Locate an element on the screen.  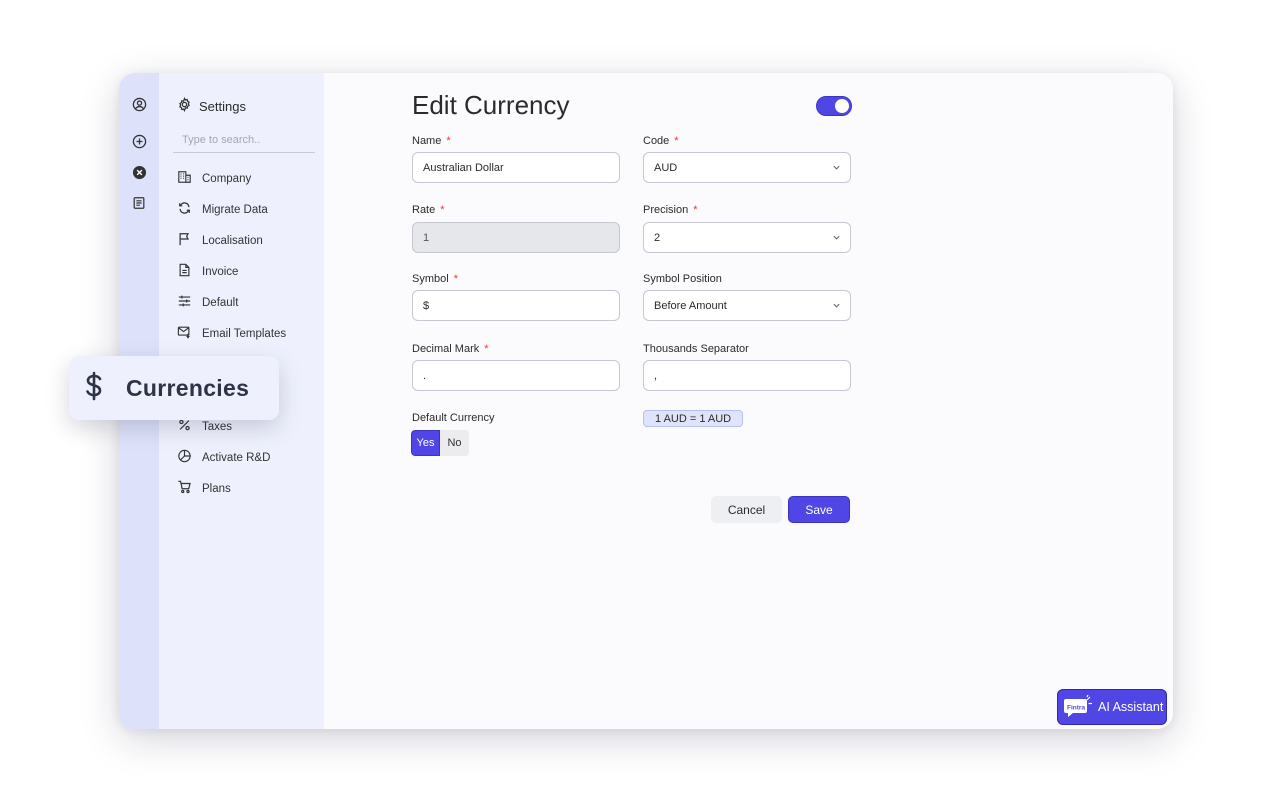
default-currency-label: Default Currency is located at coordinates (453, 418).